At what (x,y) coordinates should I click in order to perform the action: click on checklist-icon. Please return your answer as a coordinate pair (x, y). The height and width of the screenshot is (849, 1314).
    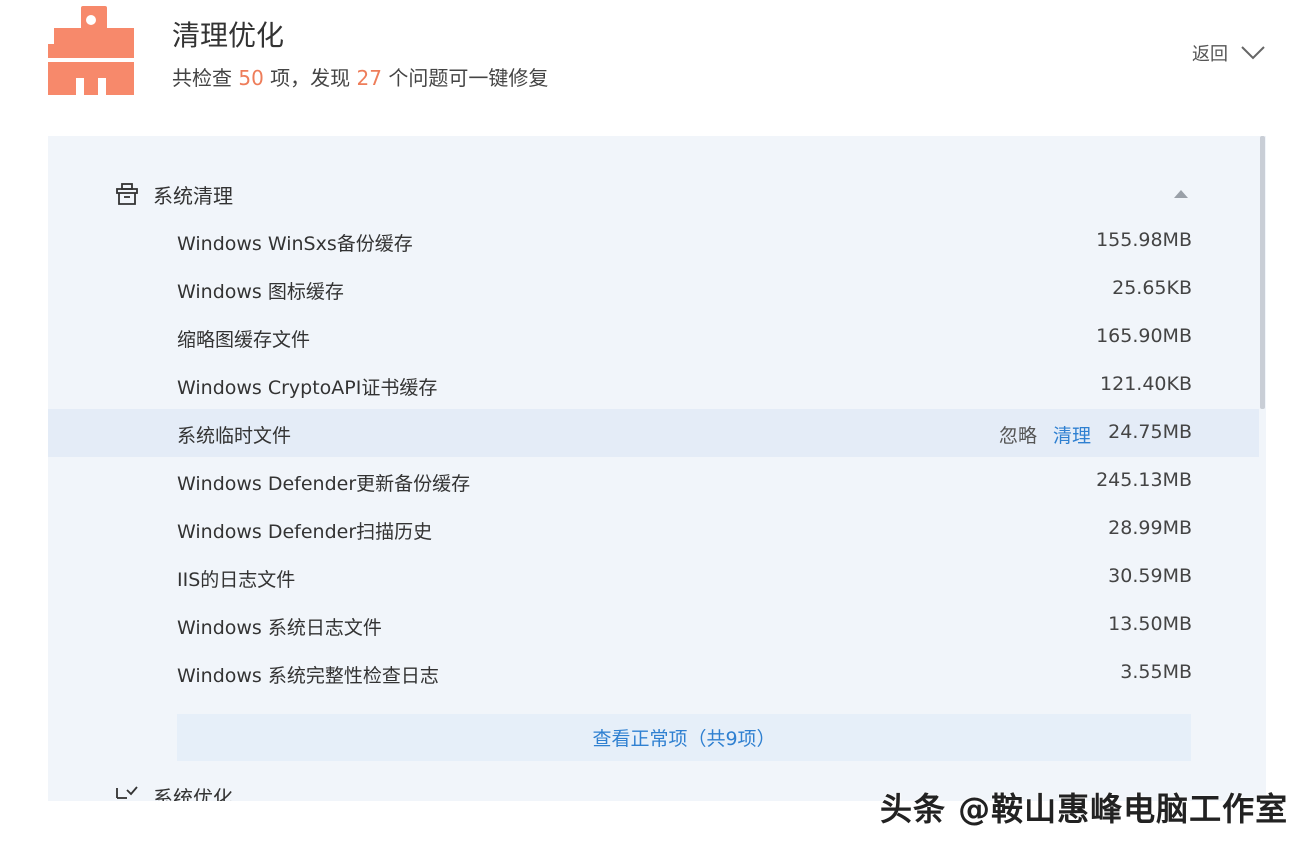
    Looking at the image, I should click on (127, 792).